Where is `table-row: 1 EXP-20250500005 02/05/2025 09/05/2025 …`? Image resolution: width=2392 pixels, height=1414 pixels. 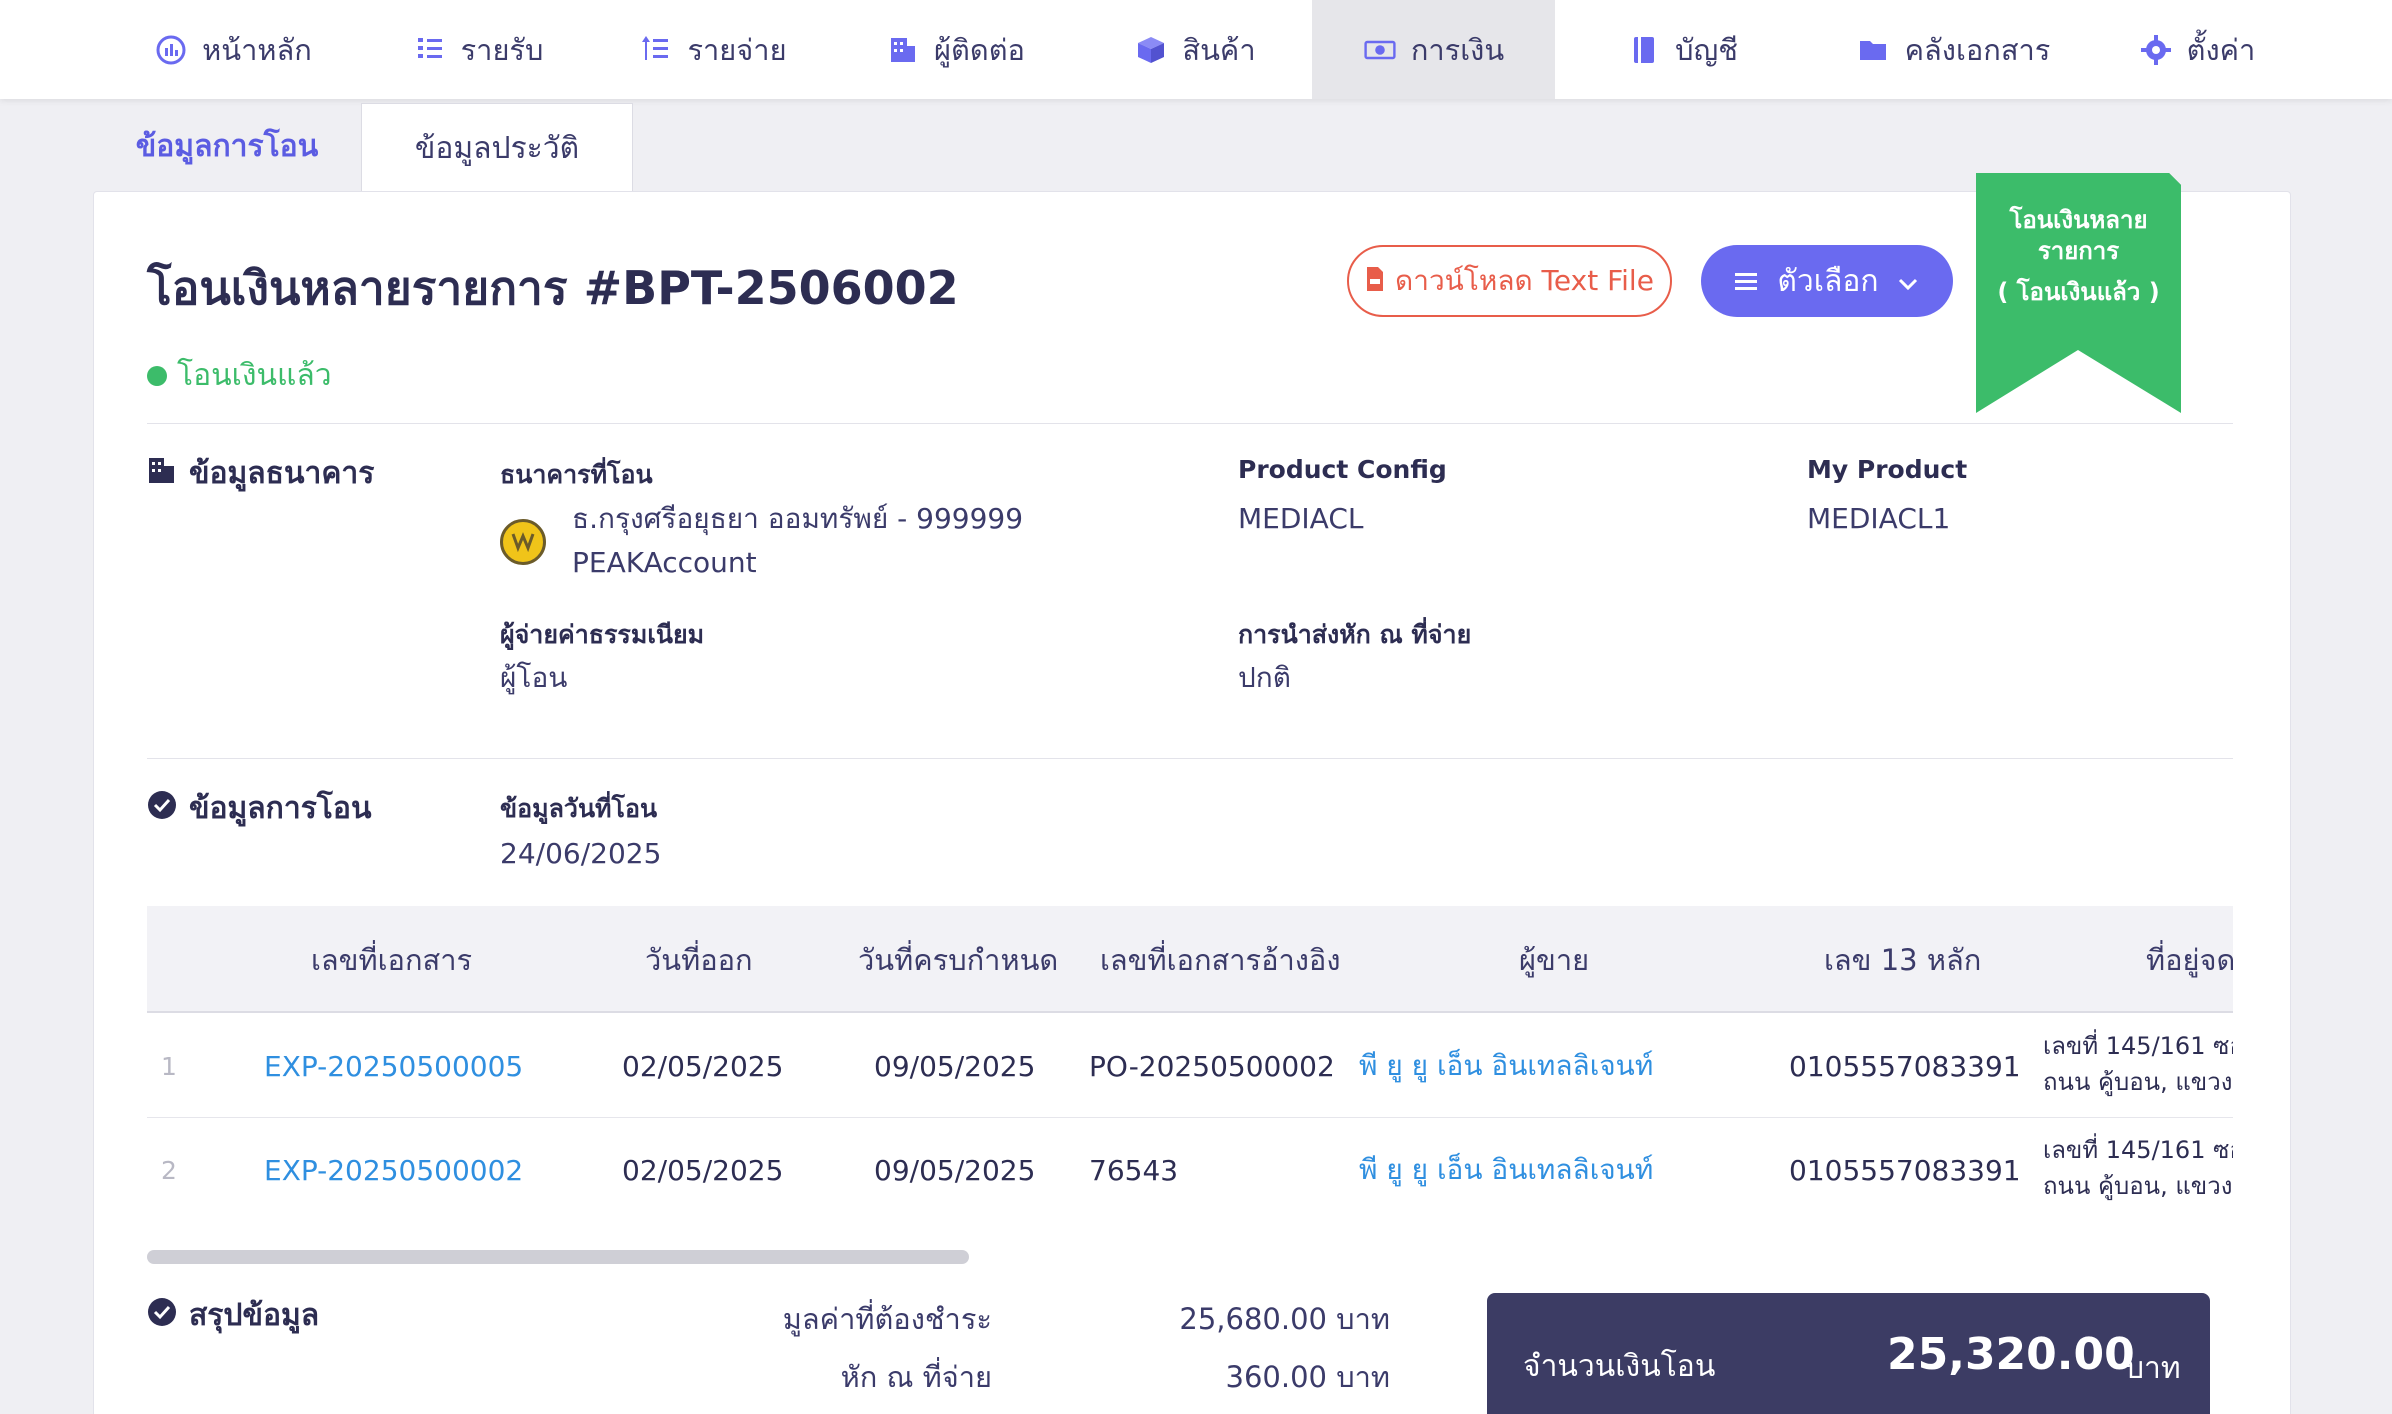
table-row: 1 EXP-20250500005 02/05/2025 09/05/2025 … is located at coordinates (1190, 1066).